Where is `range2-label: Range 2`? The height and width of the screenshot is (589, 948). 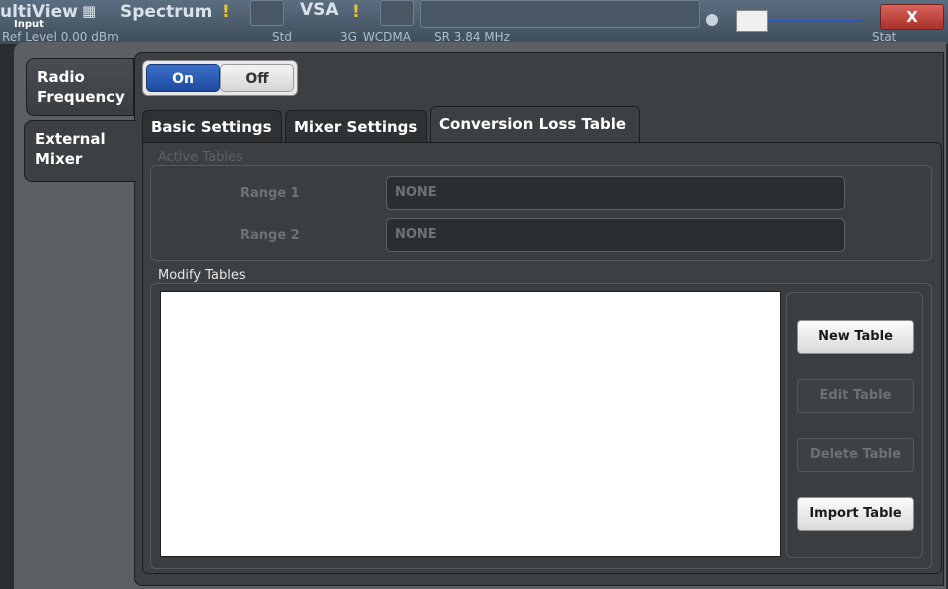
range2-label: Range 2 is located at coordinates (270, 235).